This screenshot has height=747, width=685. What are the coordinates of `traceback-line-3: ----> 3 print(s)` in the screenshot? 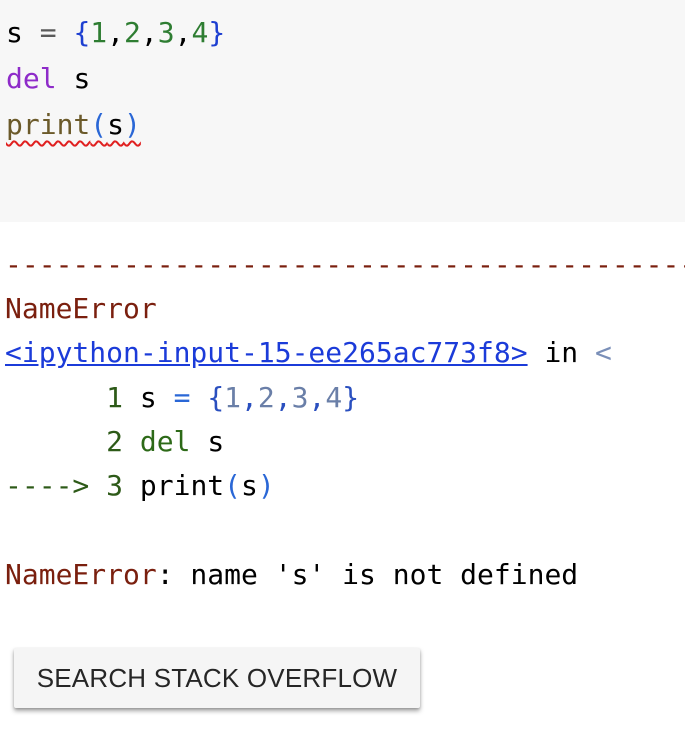 It's located at (140, 486).